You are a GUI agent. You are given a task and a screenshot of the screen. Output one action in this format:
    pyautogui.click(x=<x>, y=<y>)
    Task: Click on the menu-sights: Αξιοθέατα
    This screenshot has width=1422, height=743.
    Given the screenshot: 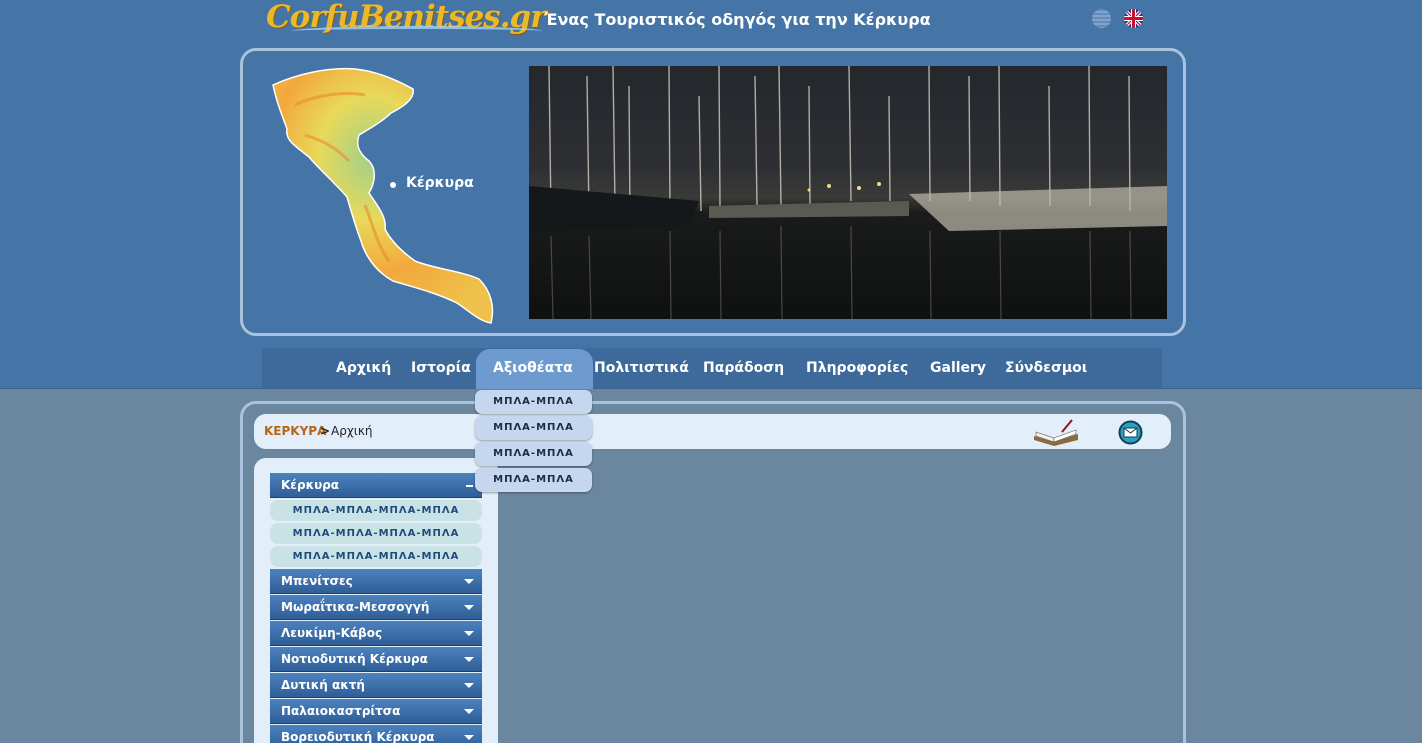 What is the action you would take?
    pyautogui.click(x=533, y=368)
    